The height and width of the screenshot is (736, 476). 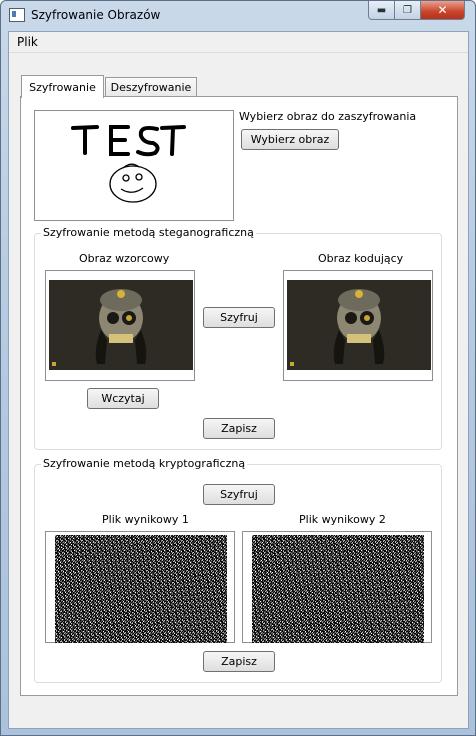 I want to click on load-button: Wczytaj, so click(x=123, y=398).